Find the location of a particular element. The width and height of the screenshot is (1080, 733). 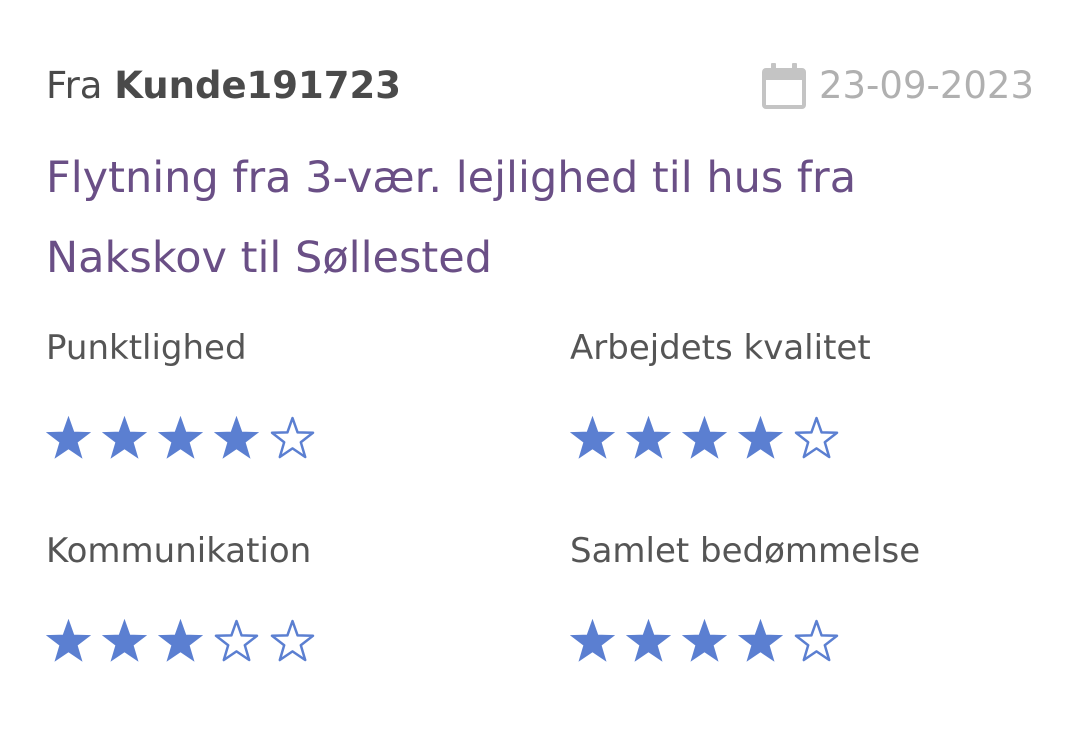

author-name: Kunde191723 is located at coordinates (257, 85).